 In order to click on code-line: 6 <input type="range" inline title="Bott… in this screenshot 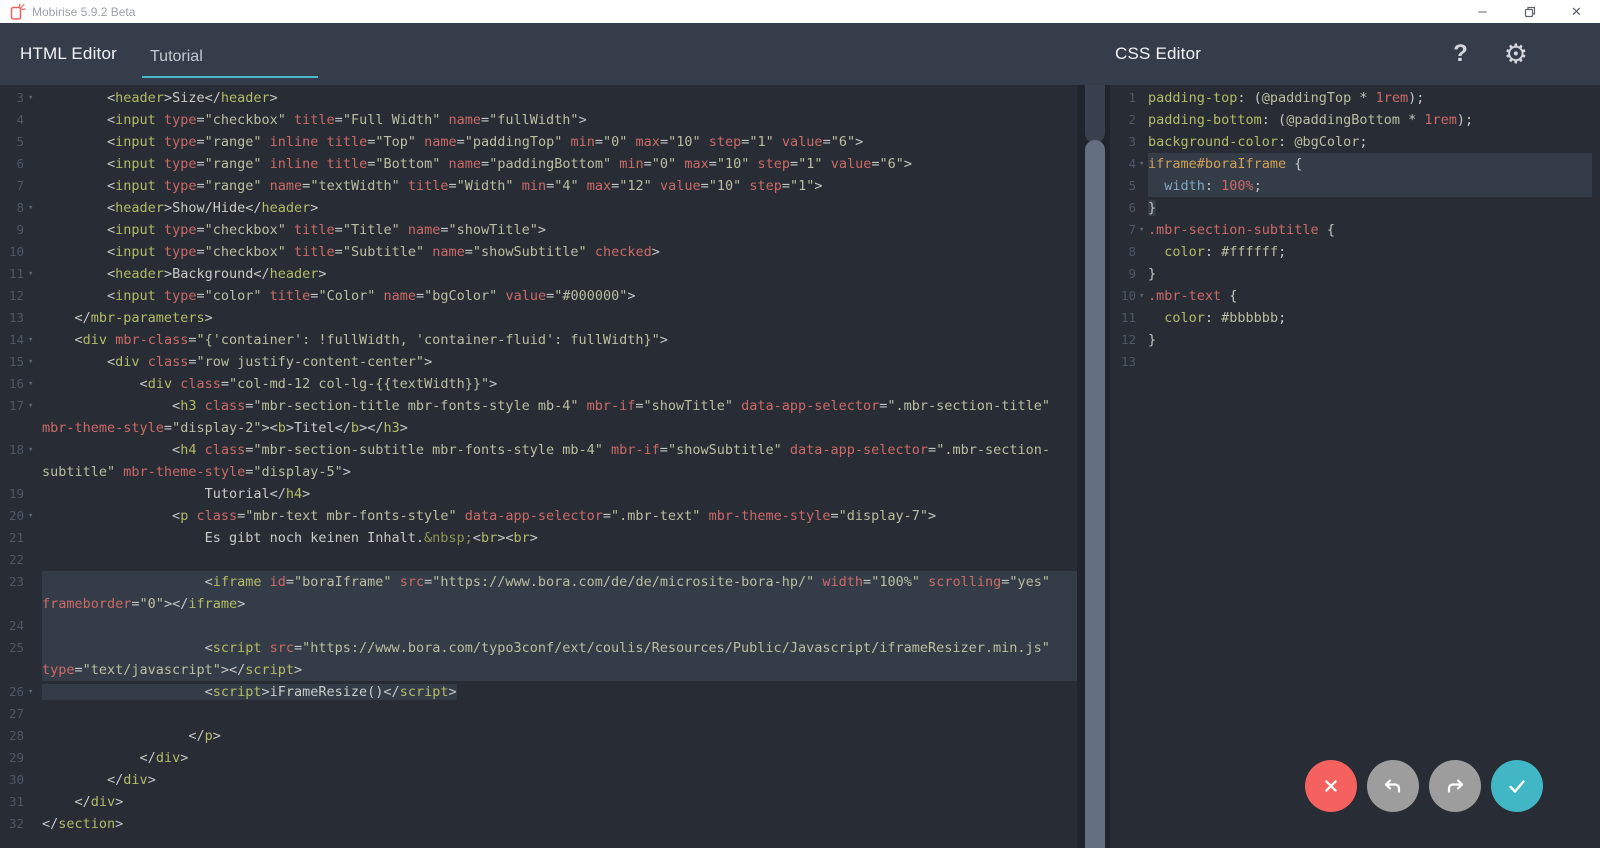, I will do `click(538, 164)`.